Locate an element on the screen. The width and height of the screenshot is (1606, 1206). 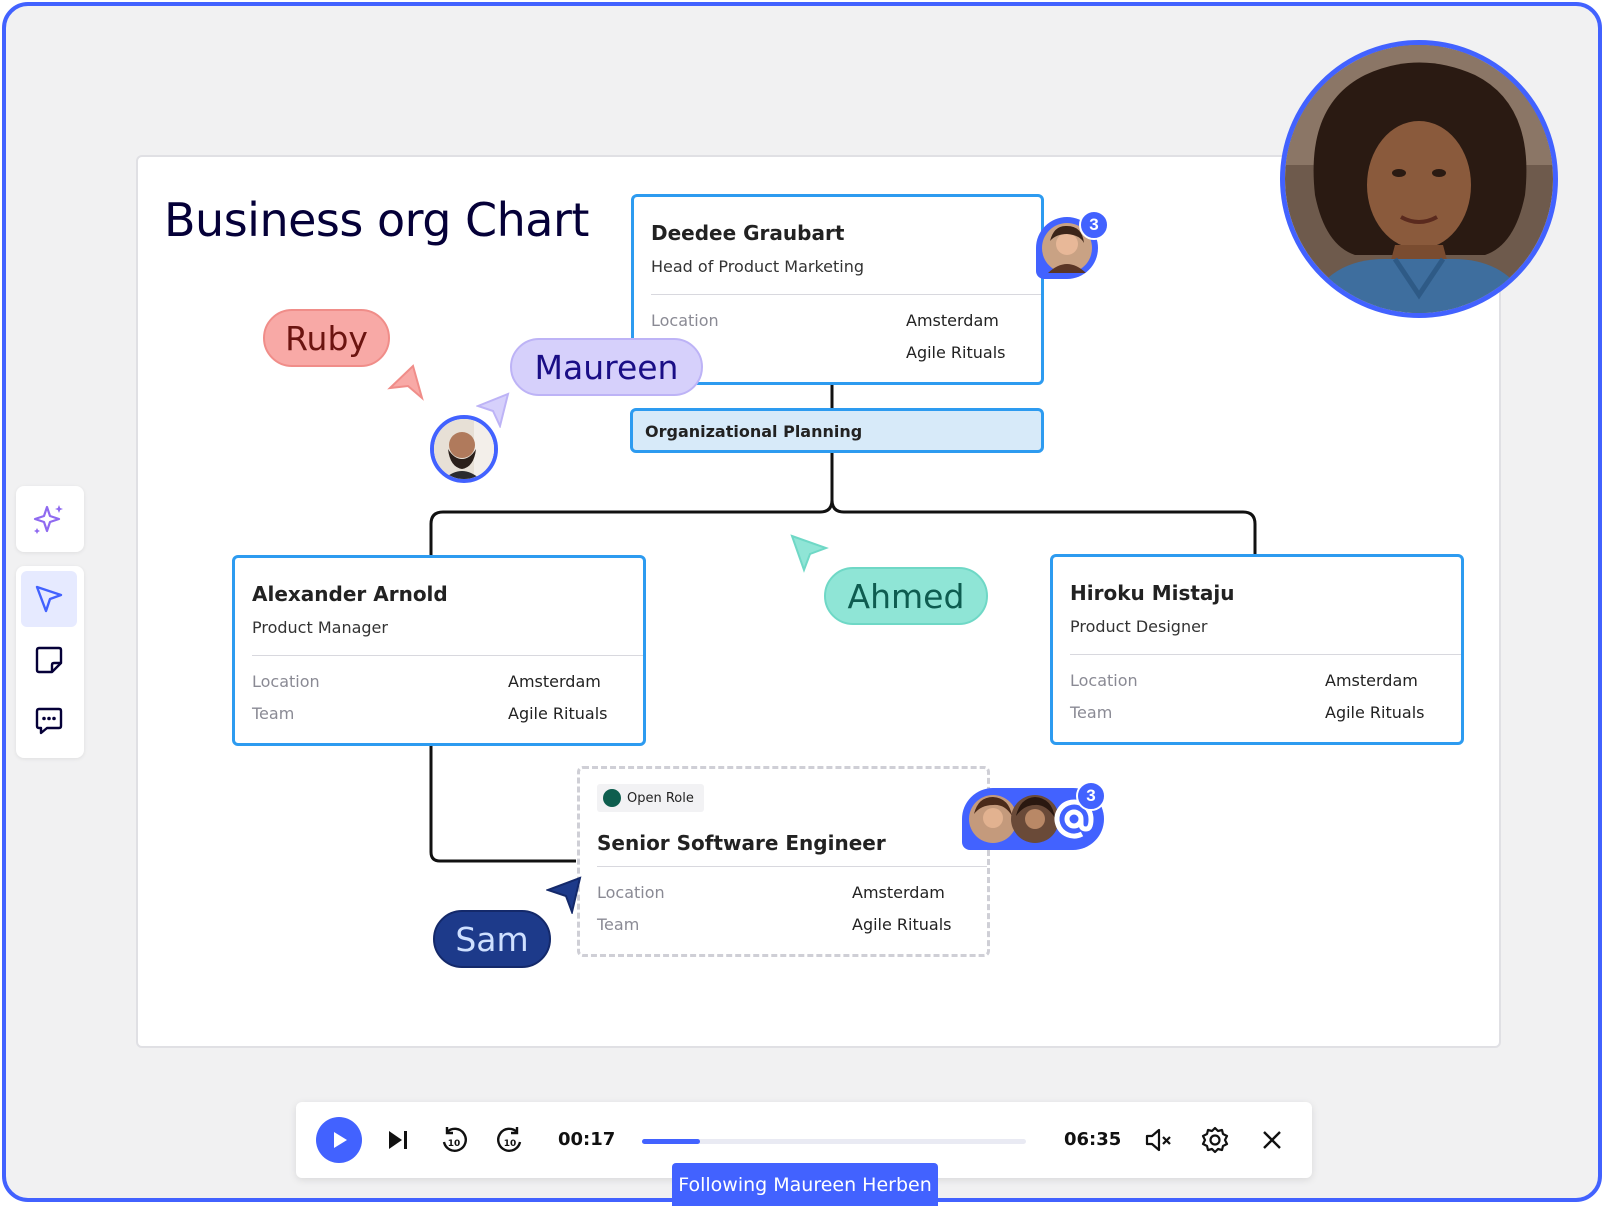
select-tool-button is located at coordinates (49, 599).